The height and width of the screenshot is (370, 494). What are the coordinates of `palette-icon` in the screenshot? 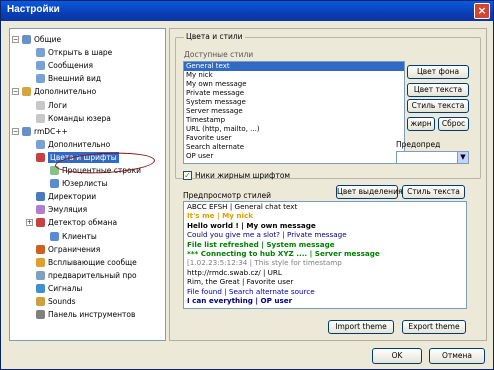 It's located at (40, 157).